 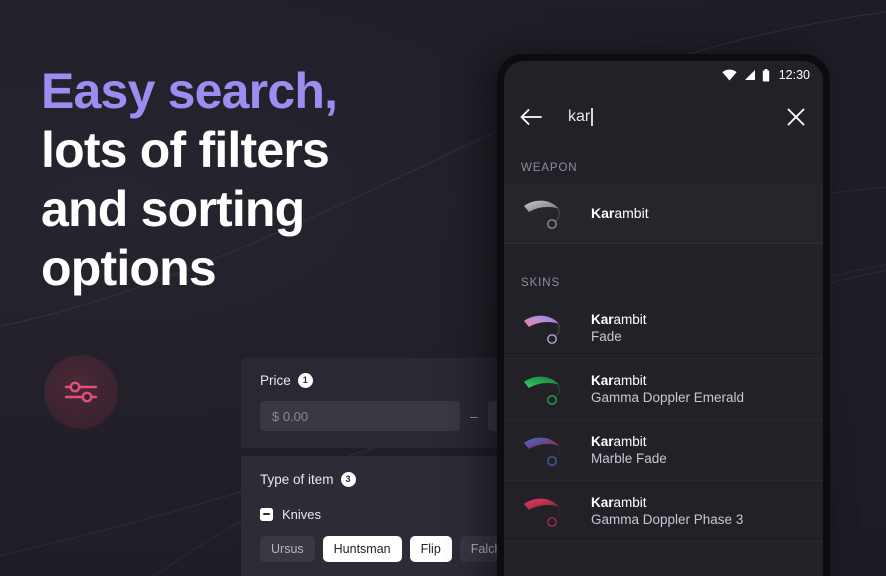 What do you see at coordinates (663, 75) in the screenshot?
I see `status-bar: 12:30` at bounding box center [663, 75].